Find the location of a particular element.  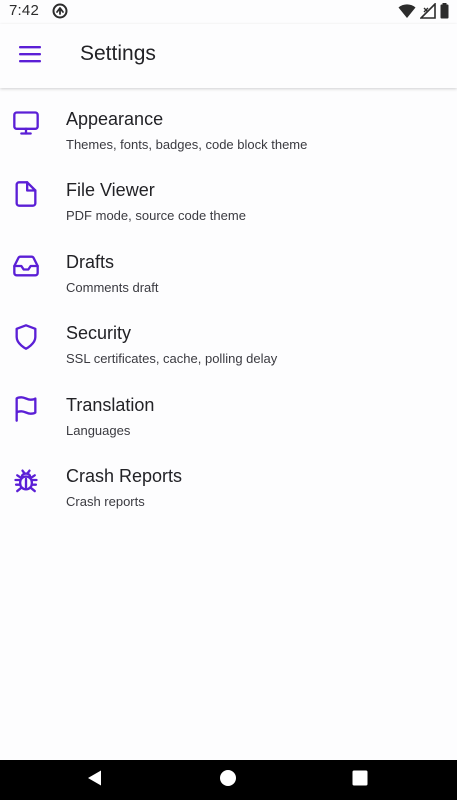

settings-item-file-viewer: File Viewer PDF mode, source code theme is located at coordinates (228, 195).